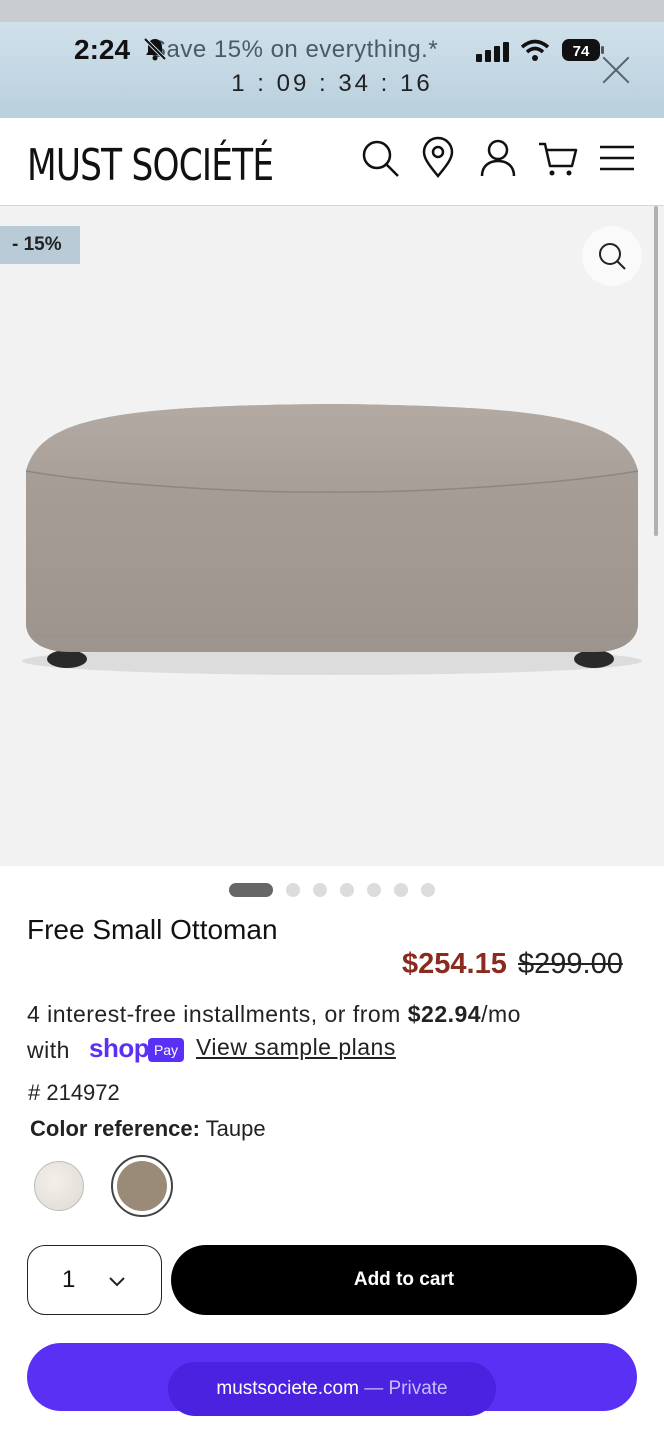 This screenshot has width=664, height=1440. I want to click on installments-prefix: 4 interest-free installments, or from, so click(217, 1014).